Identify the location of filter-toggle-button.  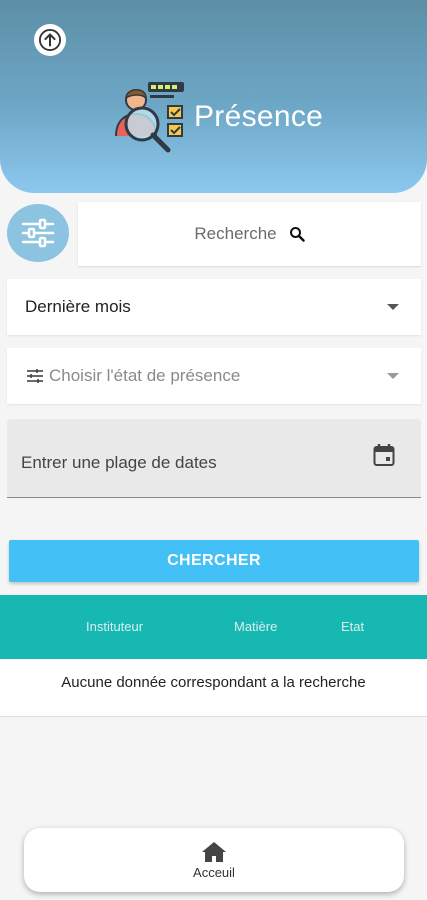
(38, 233).